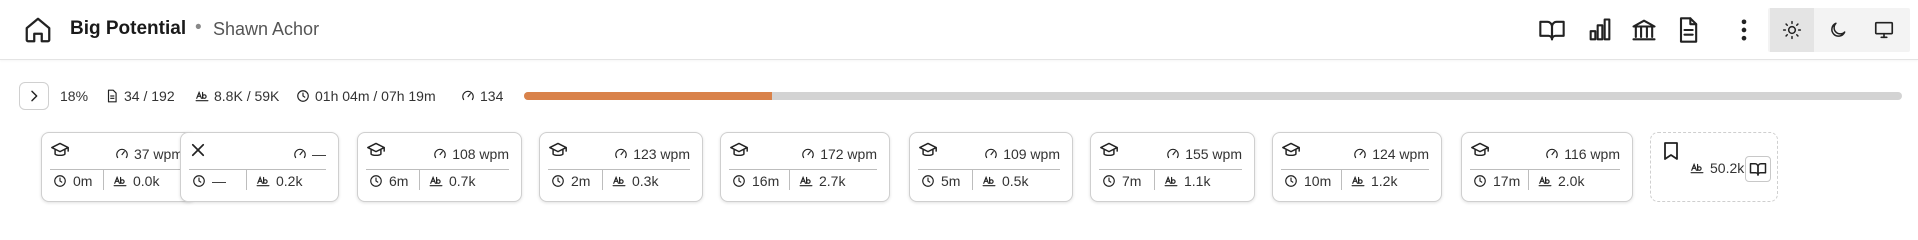 The image size is (1918, 240). I want to click on chapter-wpm: 172 wpm, so click(839, 154).